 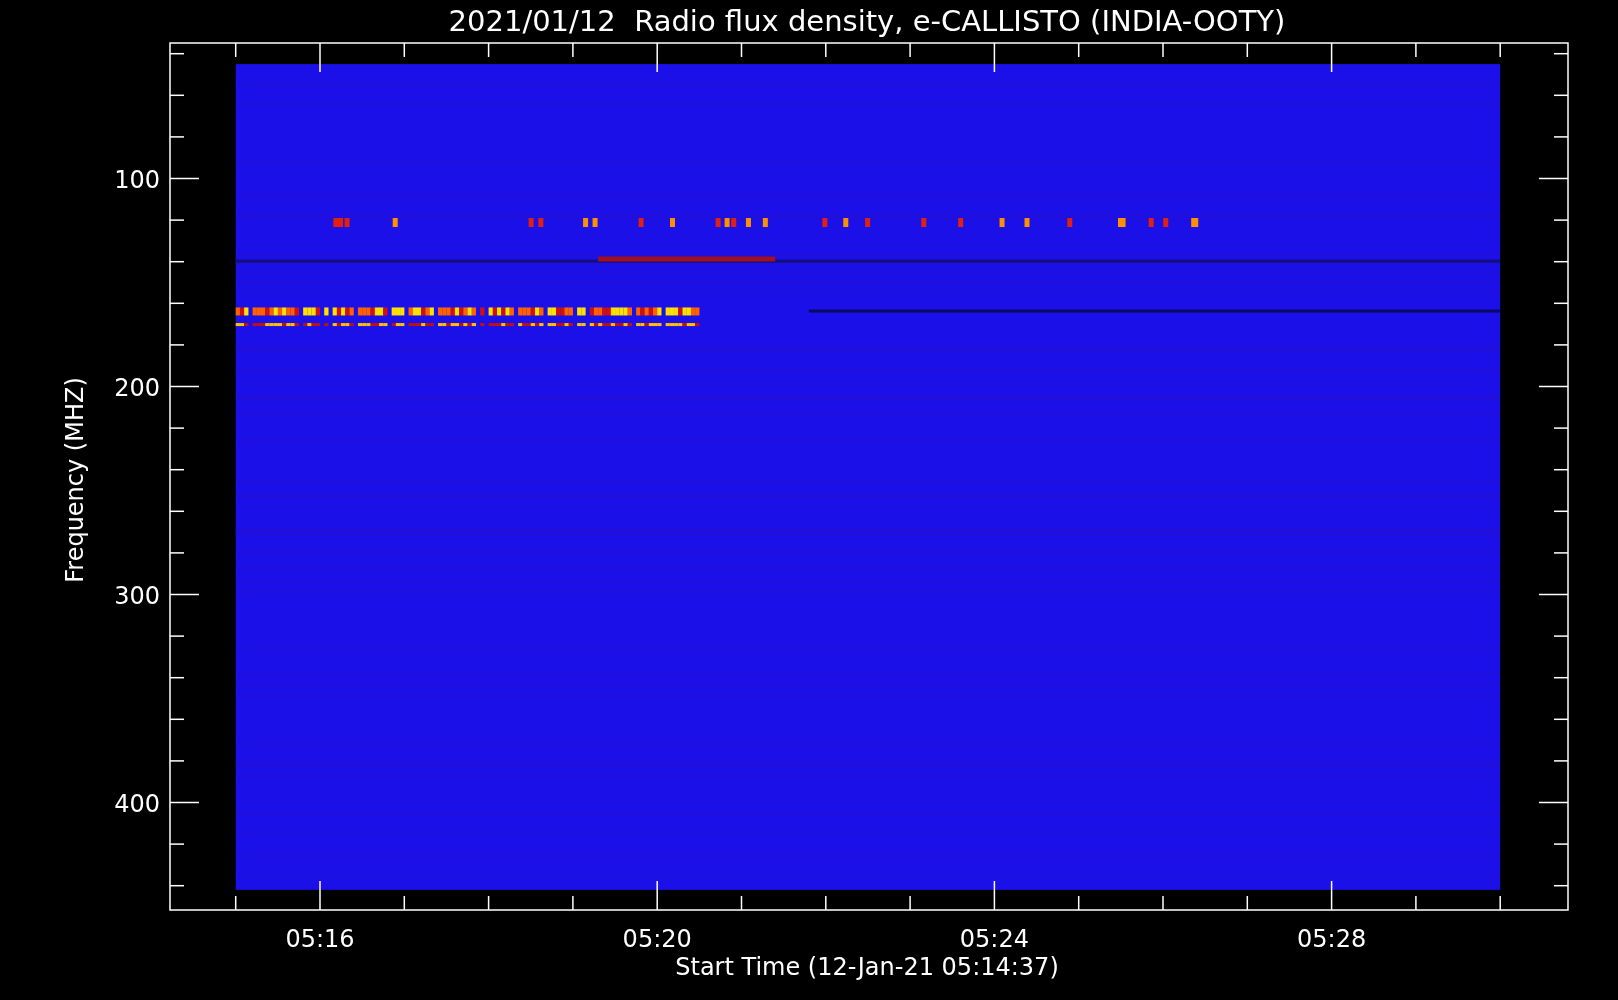 What do you see at coordinates (137, 595) in the screenshot?
I see `y-tick-label: 300` at bounding box center [137, 595].